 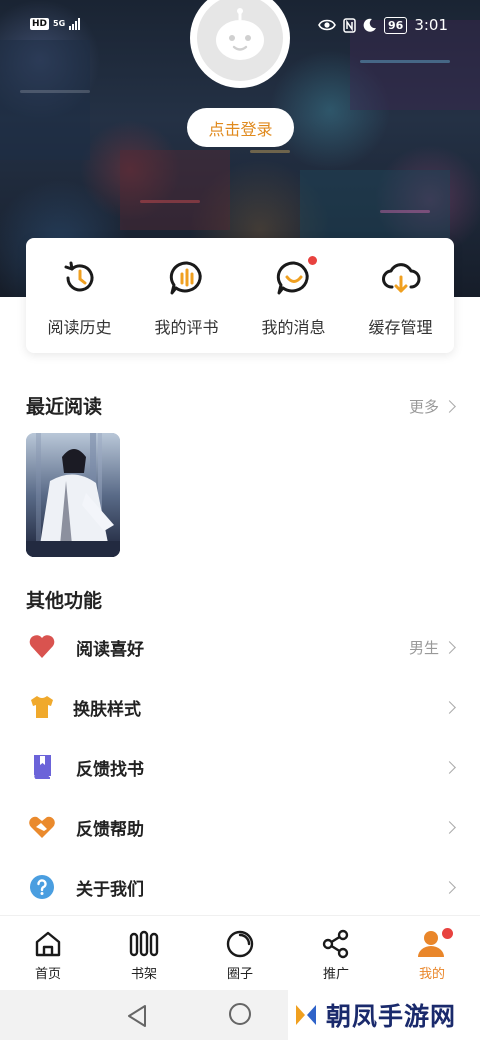 I want to click on bottom-tab-bar: 首页 书架 圈子 推广 我的, so click(x=240, y=952).